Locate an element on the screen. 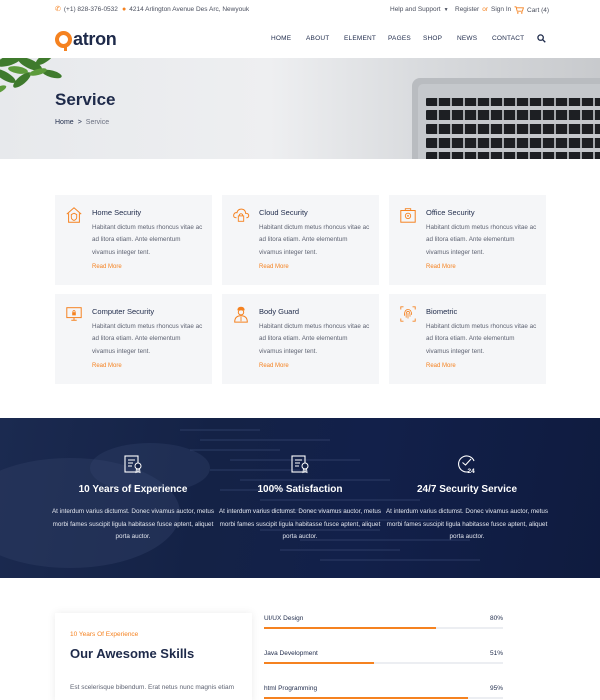 This screenshot has width=600, height=700. skill-name: Java Development is located at coordinates (291, 653).